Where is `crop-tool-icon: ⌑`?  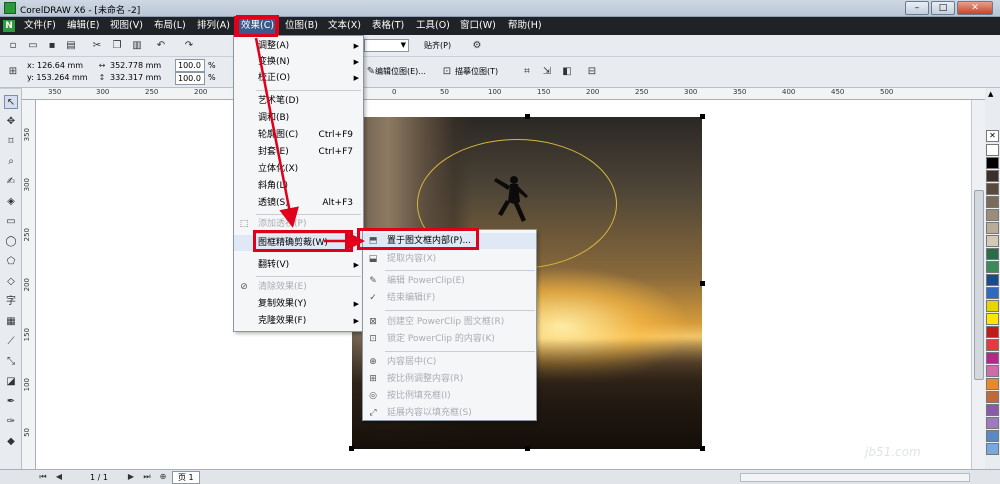 crop-tool-icon: ⌑ is located at coordinates (11, 142).